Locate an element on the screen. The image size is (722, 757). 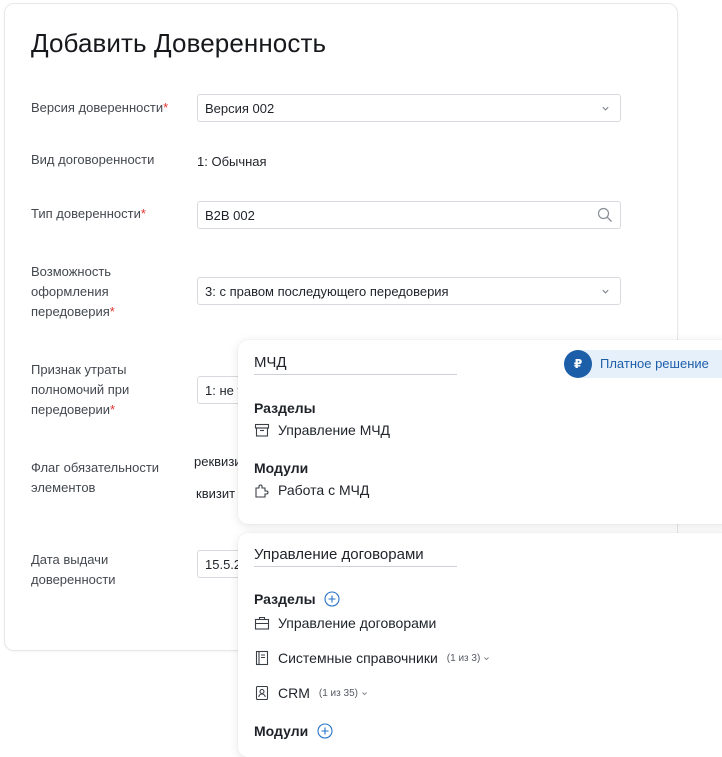
redelegation-select: 3: с правом последующего передоверия is located at coordinates (409, 291).